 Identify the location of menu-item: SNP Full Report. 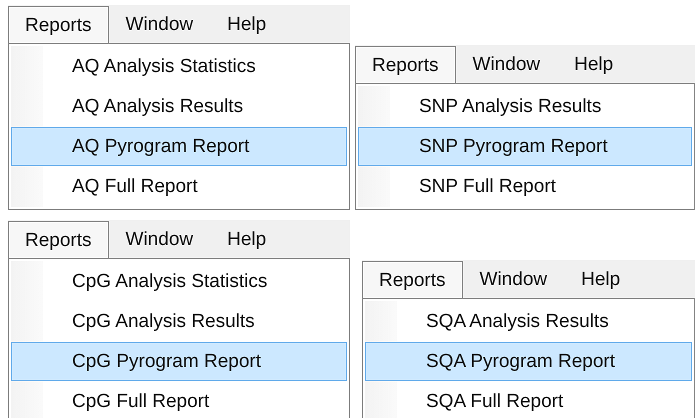
(525, 186).